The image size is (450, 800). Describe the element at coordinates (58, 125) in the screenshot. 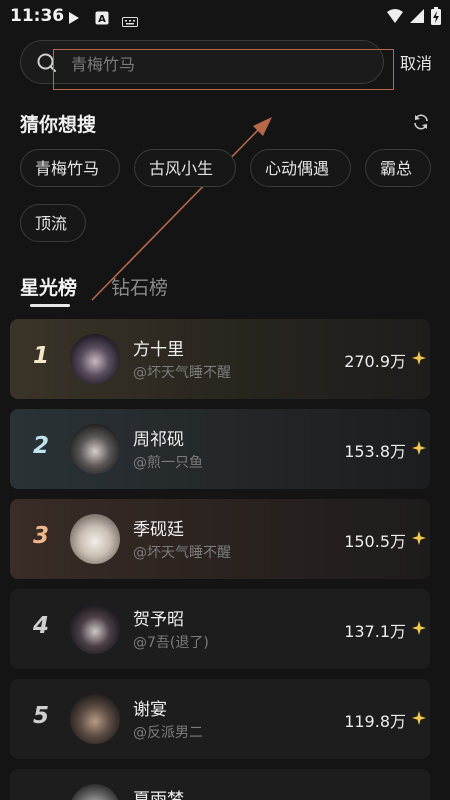

I see `suggest-title: 猜你想搜` at that location.